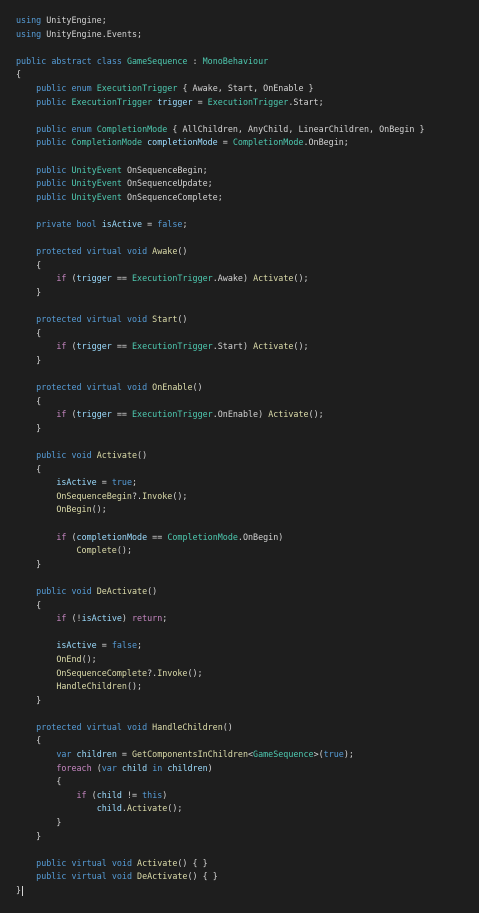 The height and width of the screenshot is (913, 479). Describe the element at coordinates (122, 169) in the screenshot. I see `code-line: public UnityEvent OnSequenceBegin;` at that location.